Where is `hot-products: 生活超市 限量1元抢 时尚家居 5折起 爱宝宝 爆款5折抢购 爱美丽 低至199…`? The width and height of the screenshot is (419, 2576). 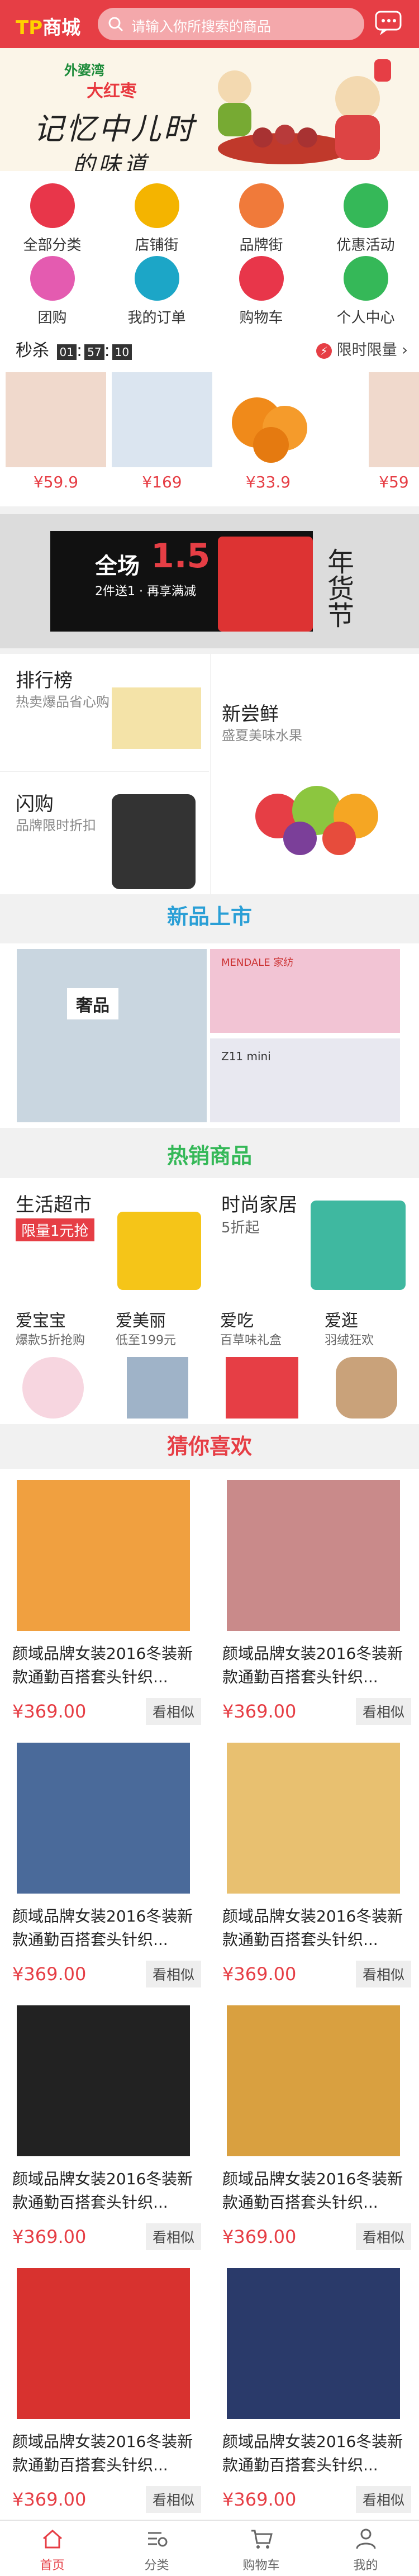 hot-products: 生活超市 限量1元抢 时尚家居 5折起 爱宝宝 爆款5折抢购 爱美丽 低至199… is located at coordinates (209, 1301).